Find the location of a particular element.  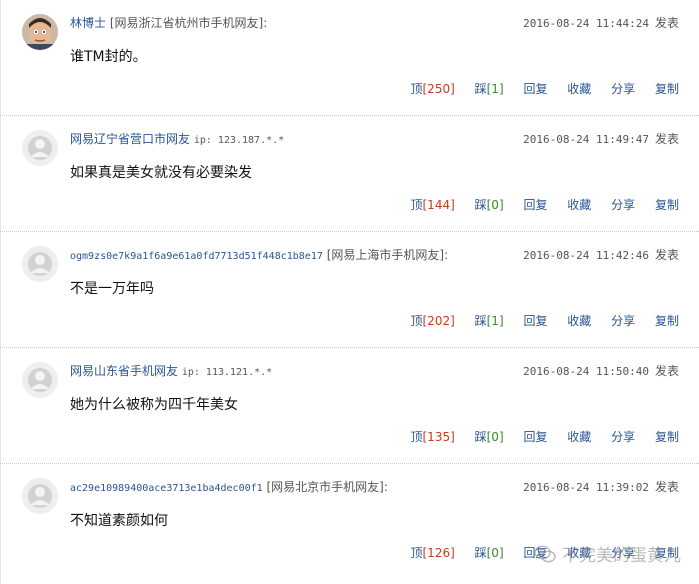

comment-time: 2016-08-24 11:39:02 发表 is located at coordinates (601, 487).